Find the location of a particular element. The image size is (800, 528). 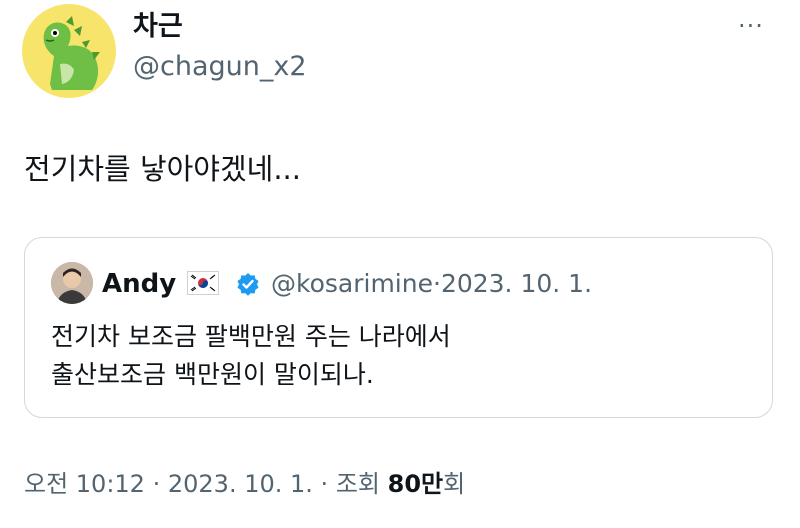

quoted-author-name: Andy is located at coordinates (139, 284).